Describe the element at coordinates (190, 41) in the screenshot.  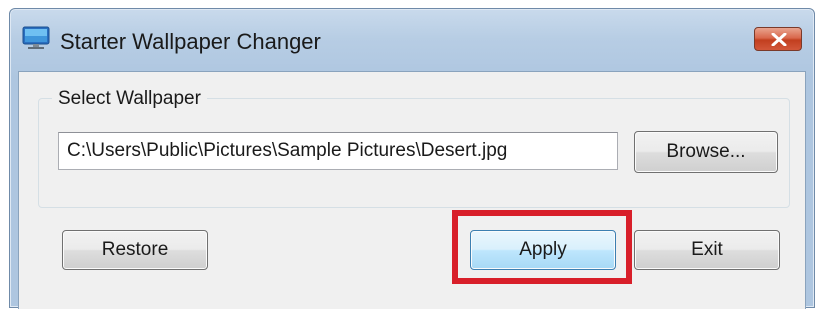
I see `window-title: Starter Wallpaper Changer` at that location.